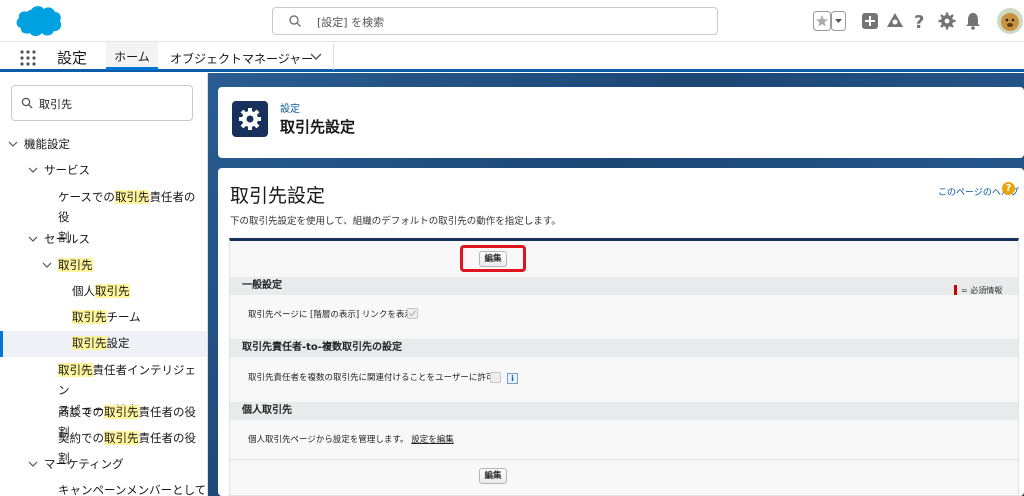 This screenshot has width=1024, height=496. What do you see at coordinates (624, 286) in the screenshot?
I see `section-general: 一般設定 = 必須情報` at bounding box center [624, 286].